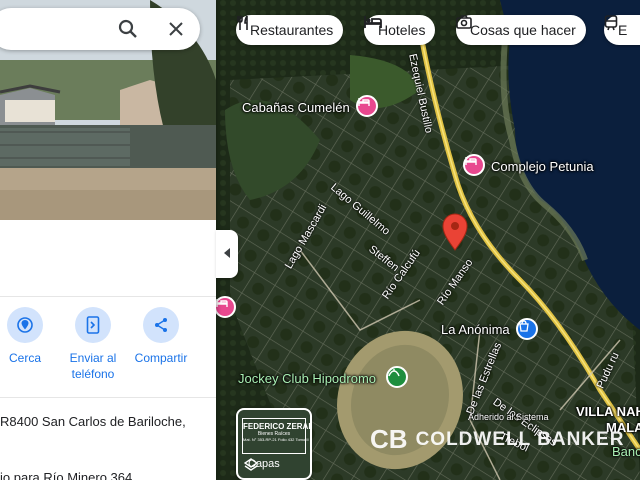 The height and width of the screenshot is (480, 640). I want to click on chip-label: E, so click(623, 30).